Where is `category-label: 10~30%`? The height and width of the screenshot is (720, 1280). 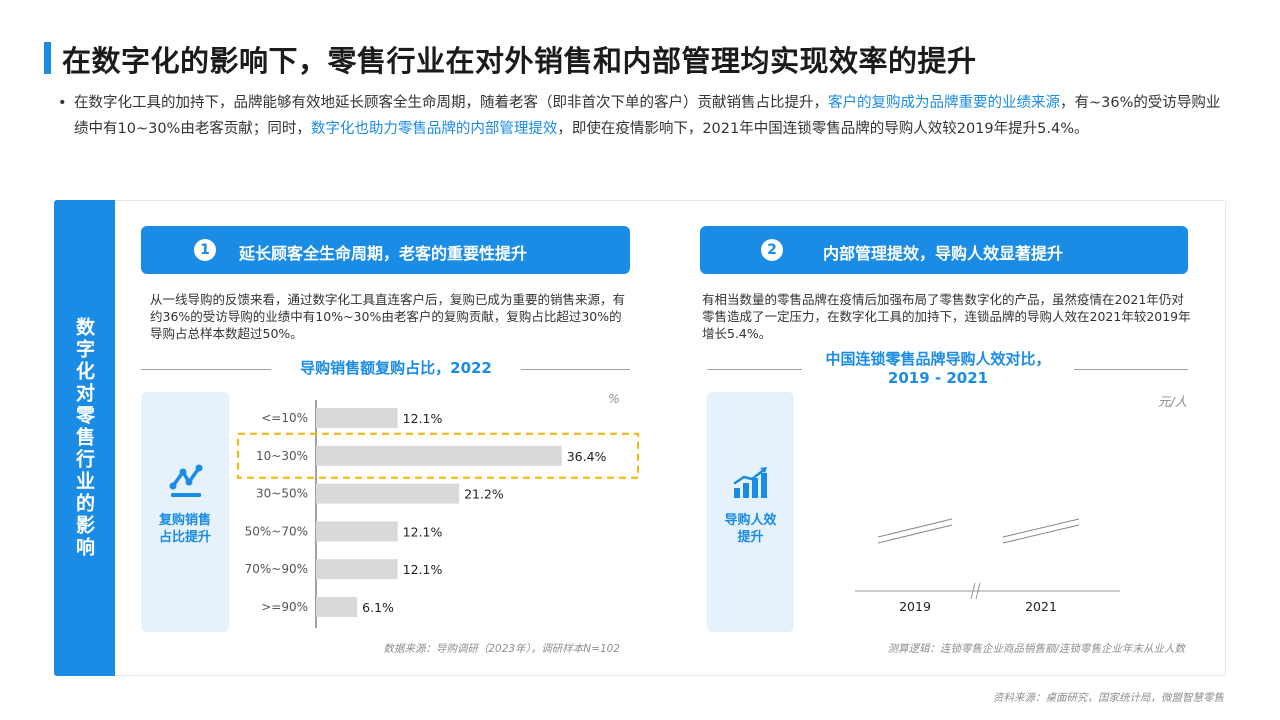
category-label: 10~30% is located at coordinates (282, 456).